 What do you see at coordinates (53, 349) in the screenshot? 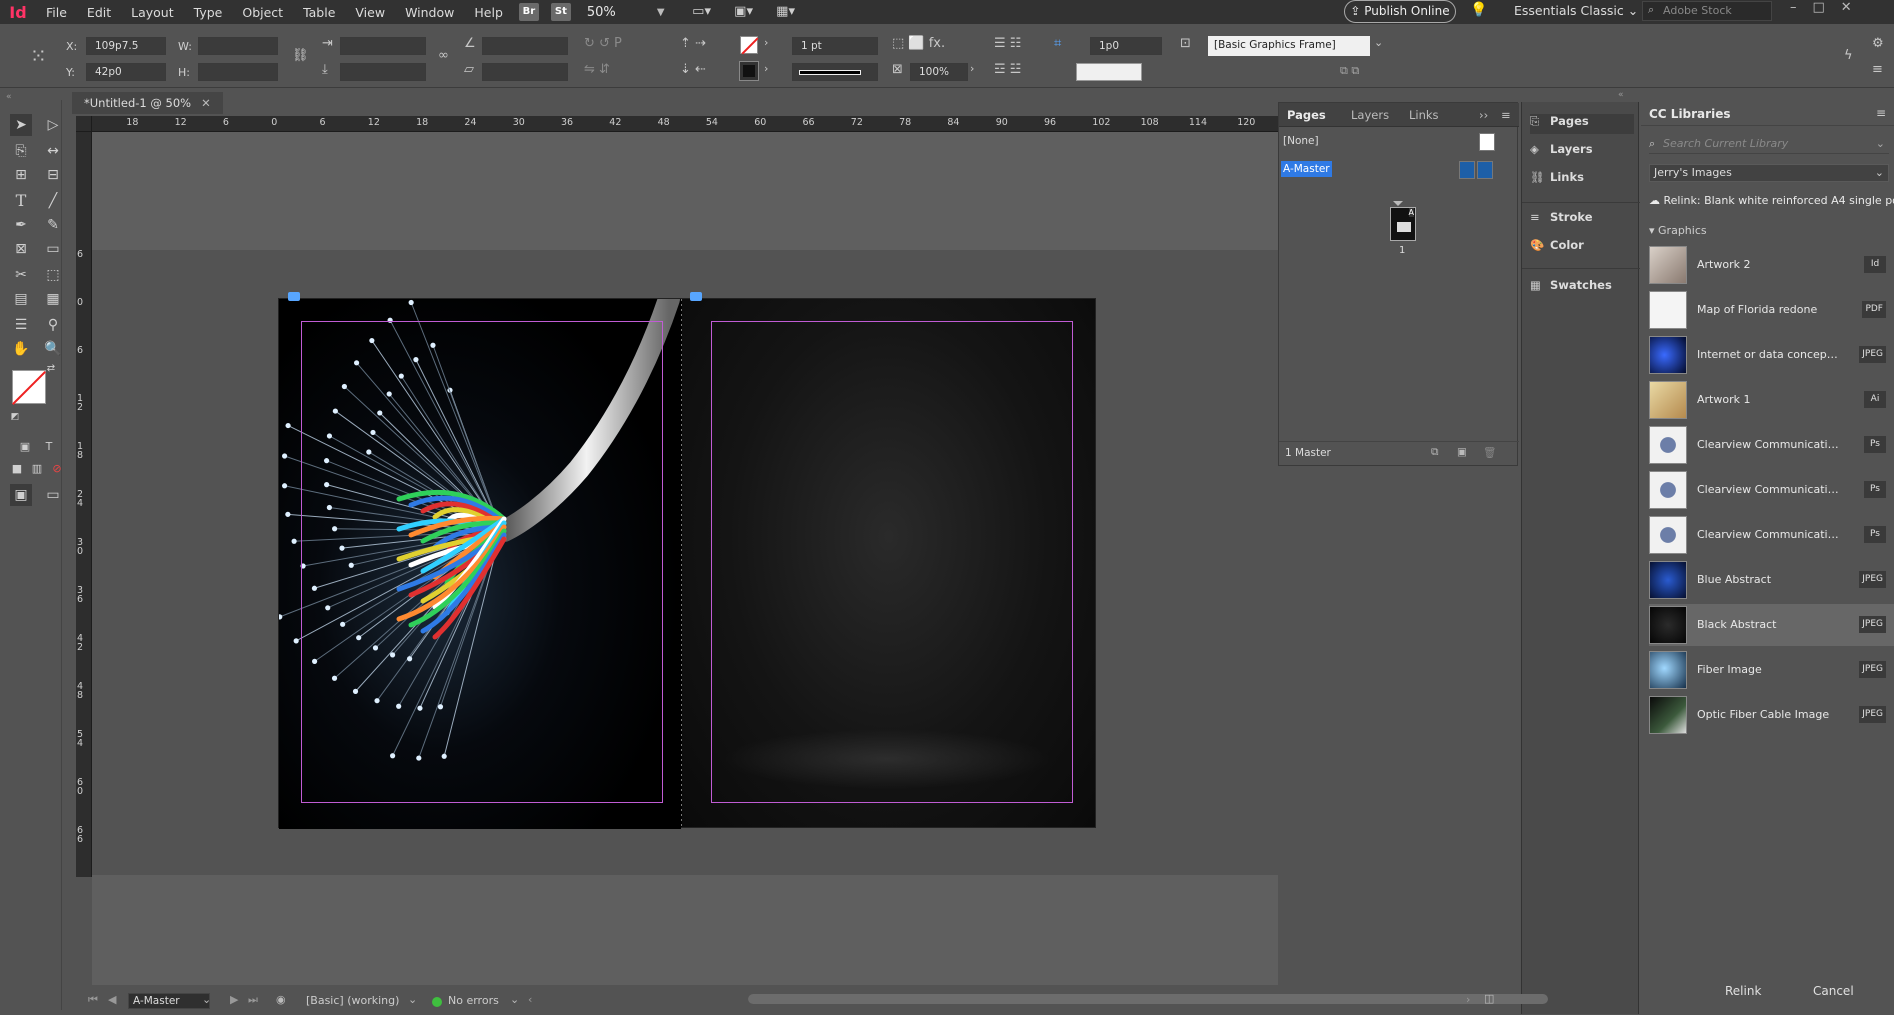
I see `zoom-tool-icon: 🔍` at bounding box center [53, 349].